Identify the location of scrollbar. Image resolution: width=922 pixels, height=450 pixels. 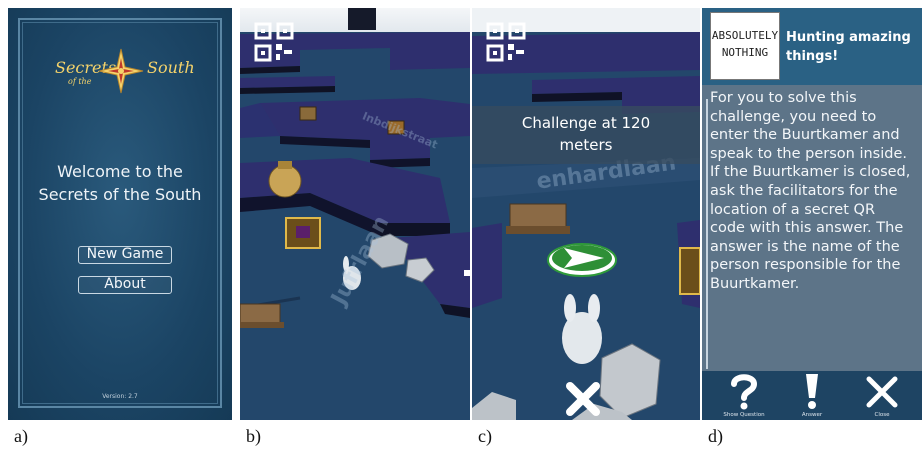
(707, 234).